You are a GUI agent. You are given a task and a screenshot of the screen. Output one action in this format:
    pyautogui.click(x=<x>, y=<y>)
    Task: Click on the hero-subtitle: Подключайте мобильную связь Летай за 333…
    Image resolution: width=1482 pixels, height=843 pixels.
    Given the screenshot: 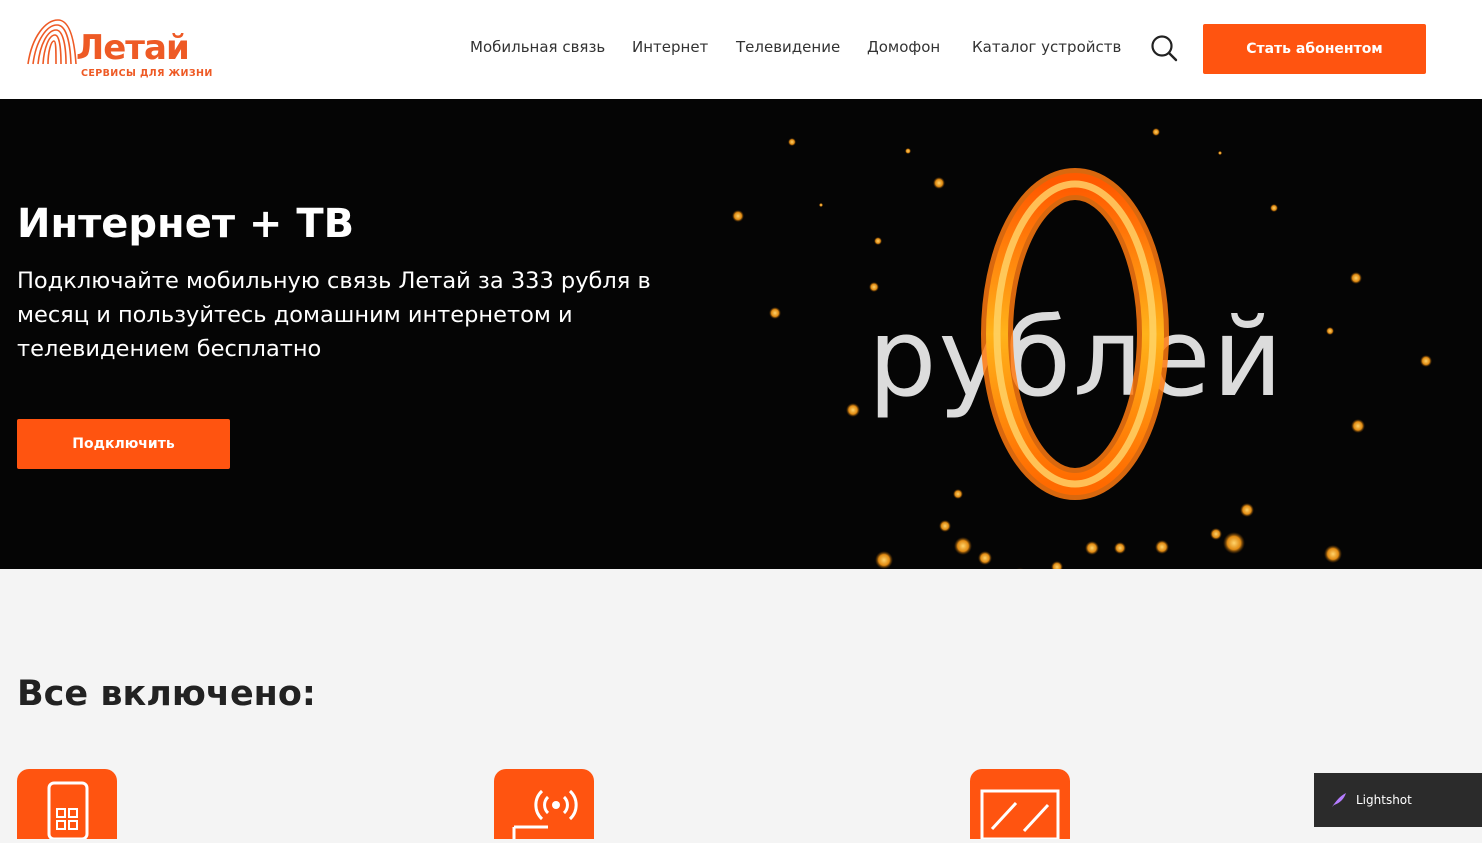 What is the action you would take?
    pyautogui.click(x=334, y=315)
    